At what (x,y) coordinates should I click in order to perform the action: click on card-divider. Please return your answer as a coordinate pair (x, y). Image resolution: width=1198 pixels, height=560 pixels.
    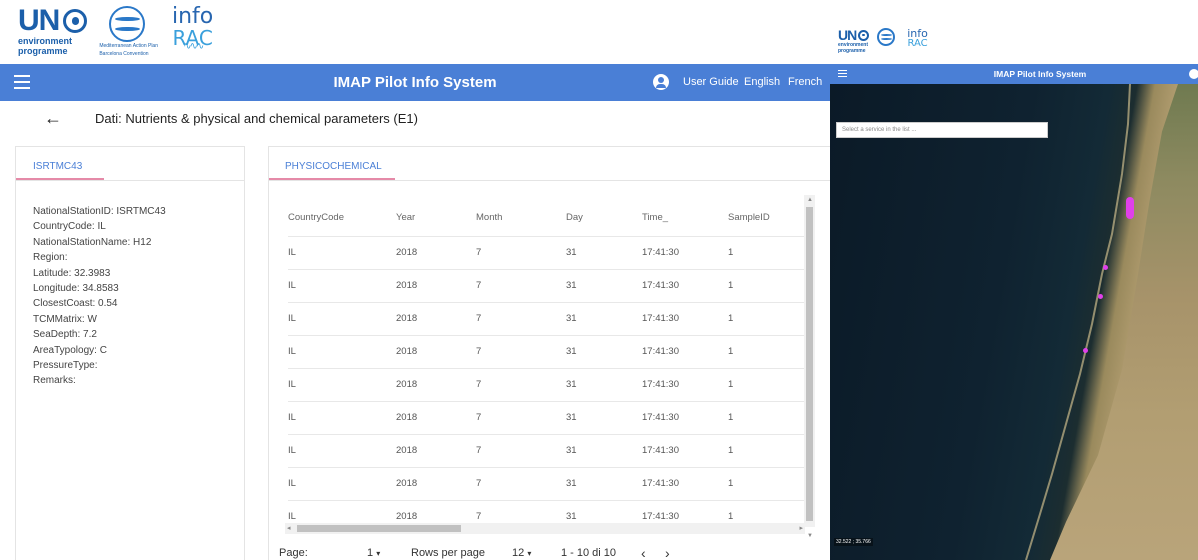
    Looking at the image, I should click on (130, 180).